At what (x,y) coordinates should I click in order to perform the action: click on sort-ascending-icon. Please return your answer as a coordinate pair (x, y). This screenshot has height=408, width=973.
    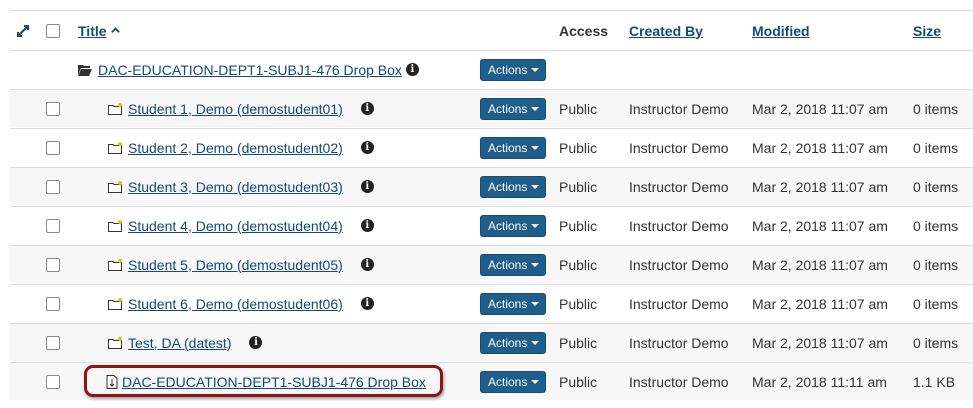
    Looking at the image, I should click on (115, 30).